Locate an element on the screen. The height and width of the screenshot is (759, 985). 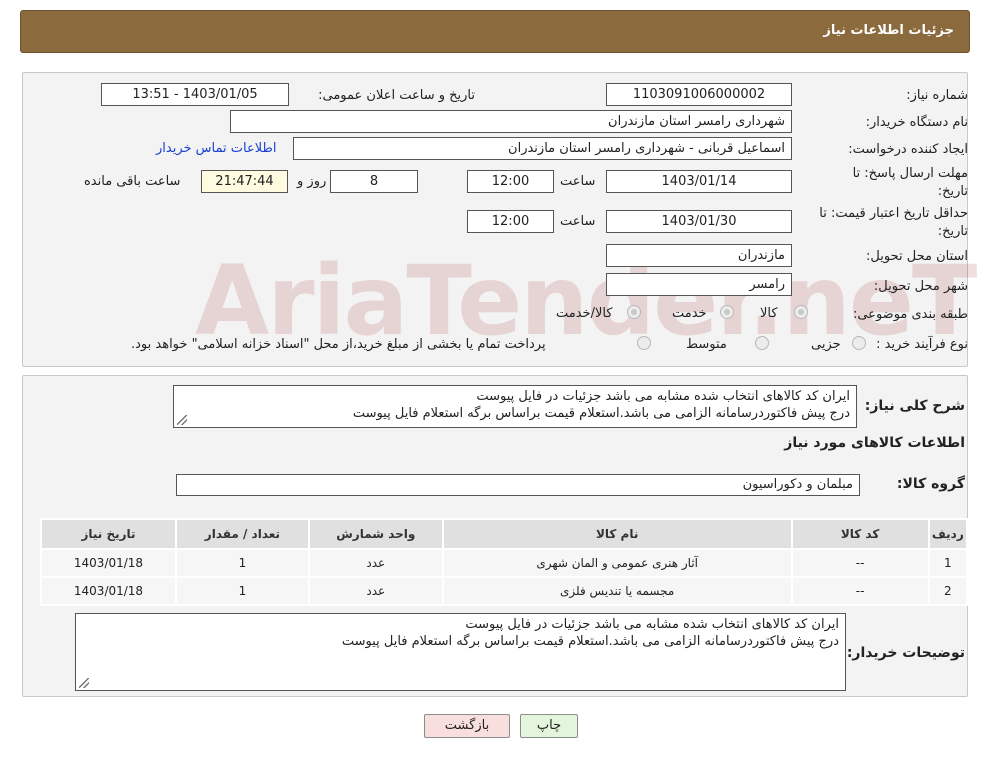
cell-name: مجسمه یا تندیس فلزی is located at coordinates (617, 591).